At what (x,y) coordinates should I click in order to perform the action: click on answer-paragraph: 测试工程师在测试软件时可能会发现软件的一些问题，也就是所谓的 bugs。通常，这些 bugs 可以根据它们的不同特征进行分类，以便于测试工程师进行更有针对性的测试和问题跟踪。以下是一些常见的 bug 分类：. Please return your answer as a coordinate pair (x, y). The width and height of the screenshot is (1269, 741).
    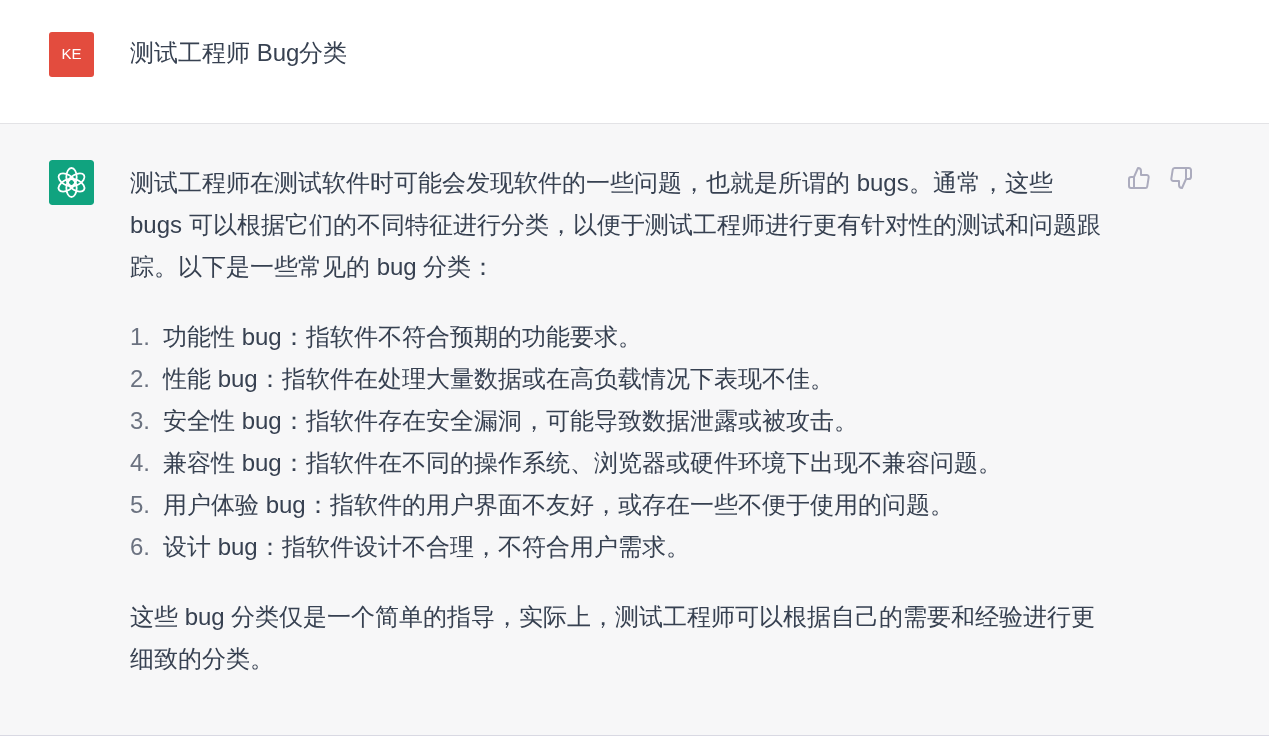
    Looking at the image, I should click on (616, 225).